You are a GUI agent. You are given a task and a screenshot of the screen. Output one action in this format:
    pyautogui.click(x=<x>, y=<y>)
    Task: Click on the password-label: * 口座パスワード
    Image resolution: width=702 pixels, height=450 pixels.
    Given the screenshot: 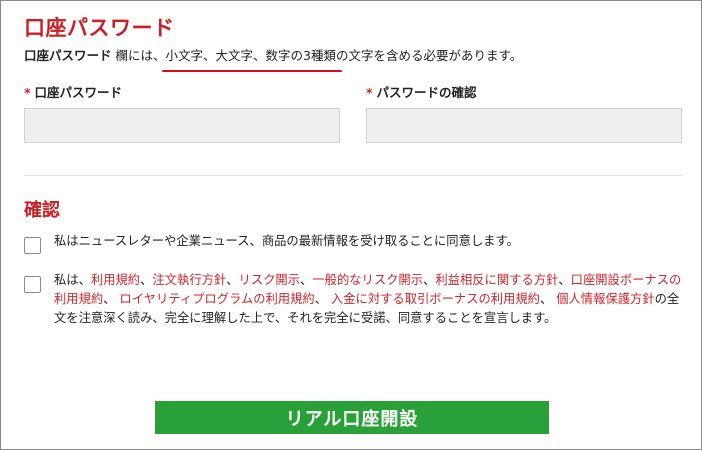 What is the action you would take?
    pyautogui.click(x=73, y=91)
    